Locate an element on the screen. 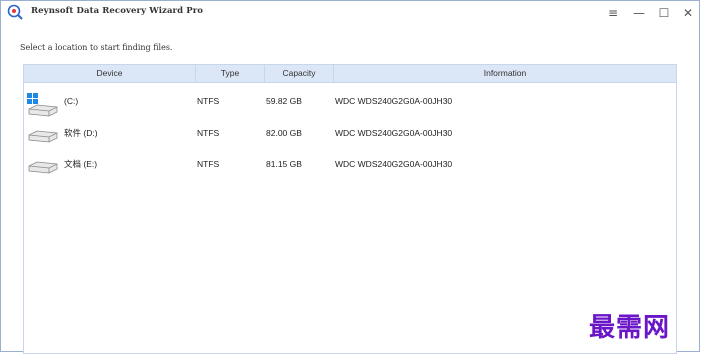 This screenshot has width=702, height=354. drive-capacity: 59.82 GB is located at coordinates (284, 101).